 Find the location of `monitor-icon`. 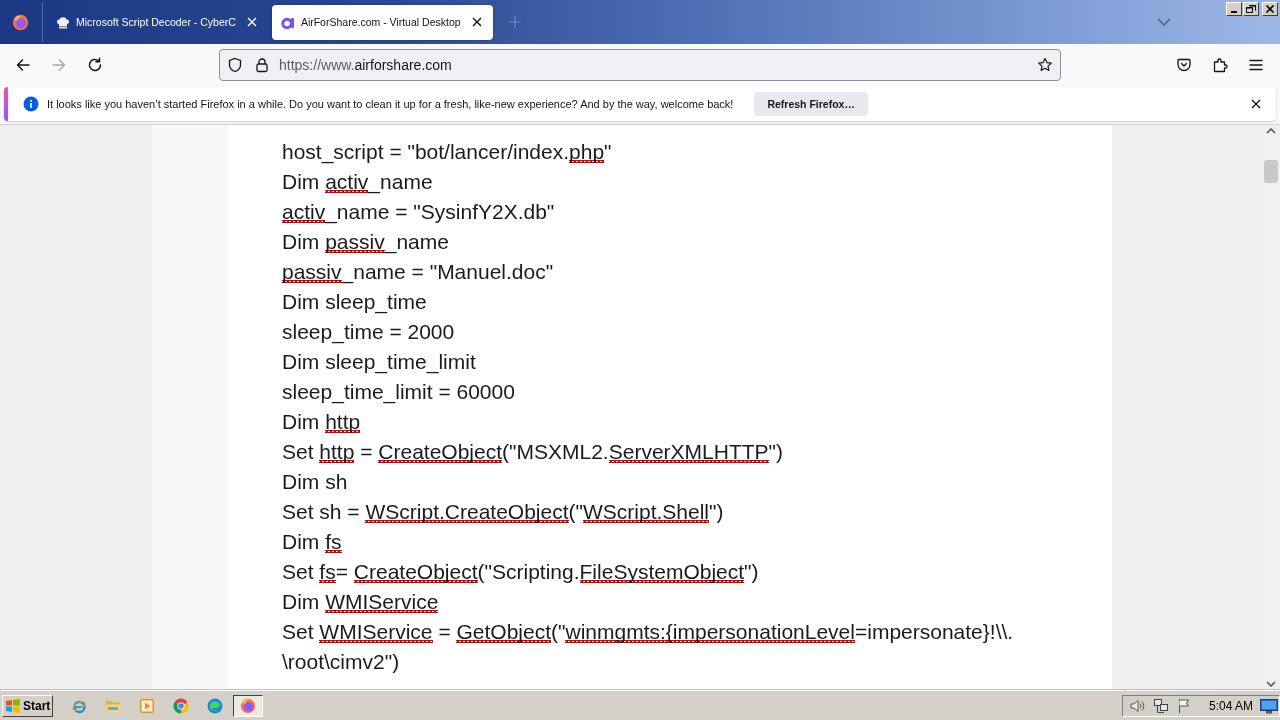

monitor-icon is located at coordinates (1269, 705).